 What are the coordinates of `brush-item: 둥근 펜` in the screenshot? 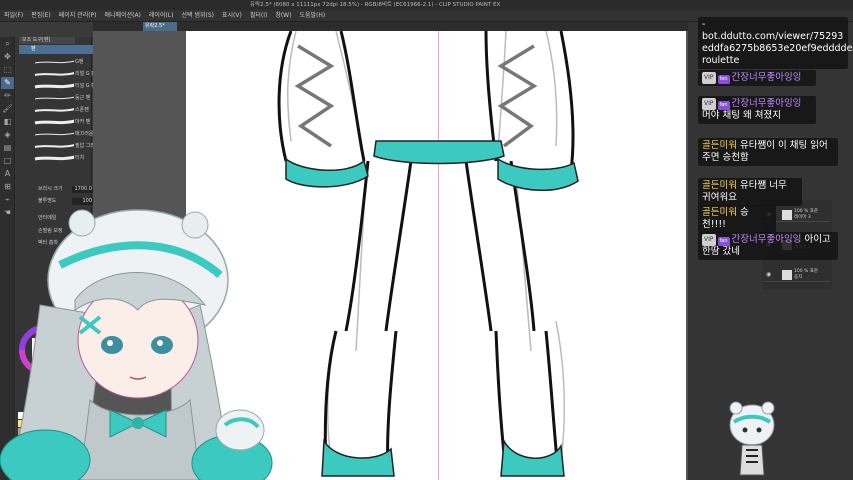 It's located at (67, 98).